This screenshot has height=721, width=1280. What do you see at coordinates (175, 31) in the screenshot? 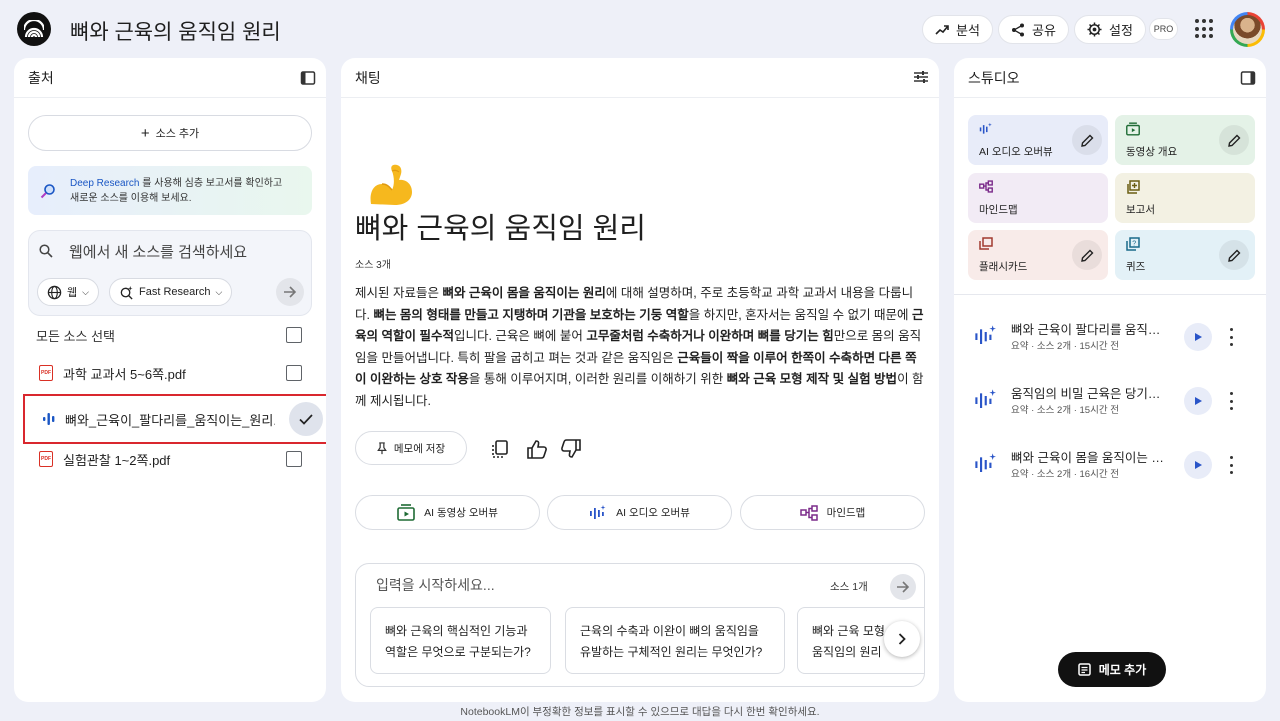
I see `notebook-title: 뼈와 근육의 움직임 원리` at bounding box center [175, 31].